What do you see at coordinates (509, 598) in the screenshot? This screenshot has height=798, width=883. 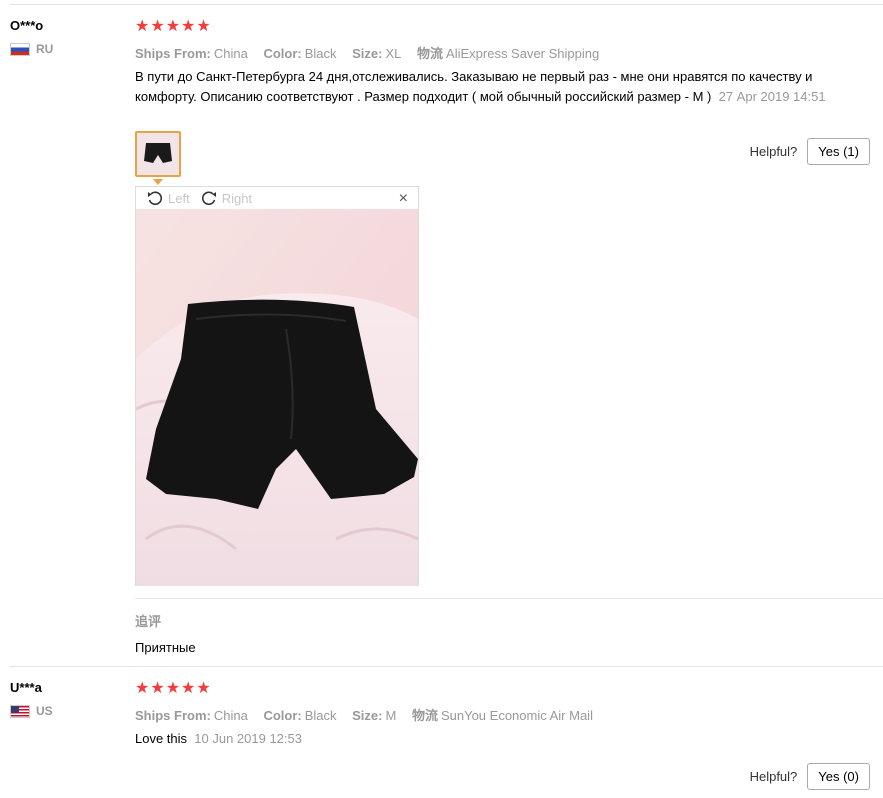 I see `followup-divider` at bounding box center [509, 598].